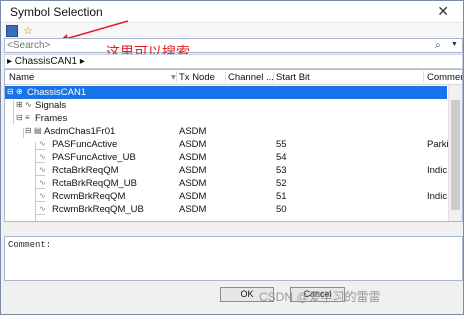  Describe the element at coordinates (233, 258) in the screenshot. I see `comment-box: Comment:` at that location.